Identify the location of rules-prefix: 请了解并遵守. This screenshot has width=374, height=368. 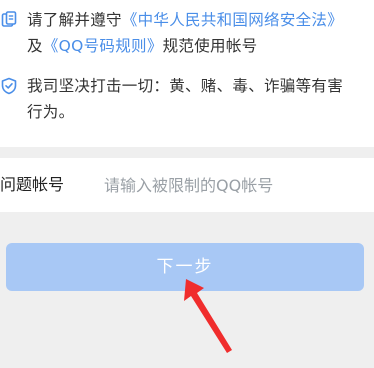
(74, 20).